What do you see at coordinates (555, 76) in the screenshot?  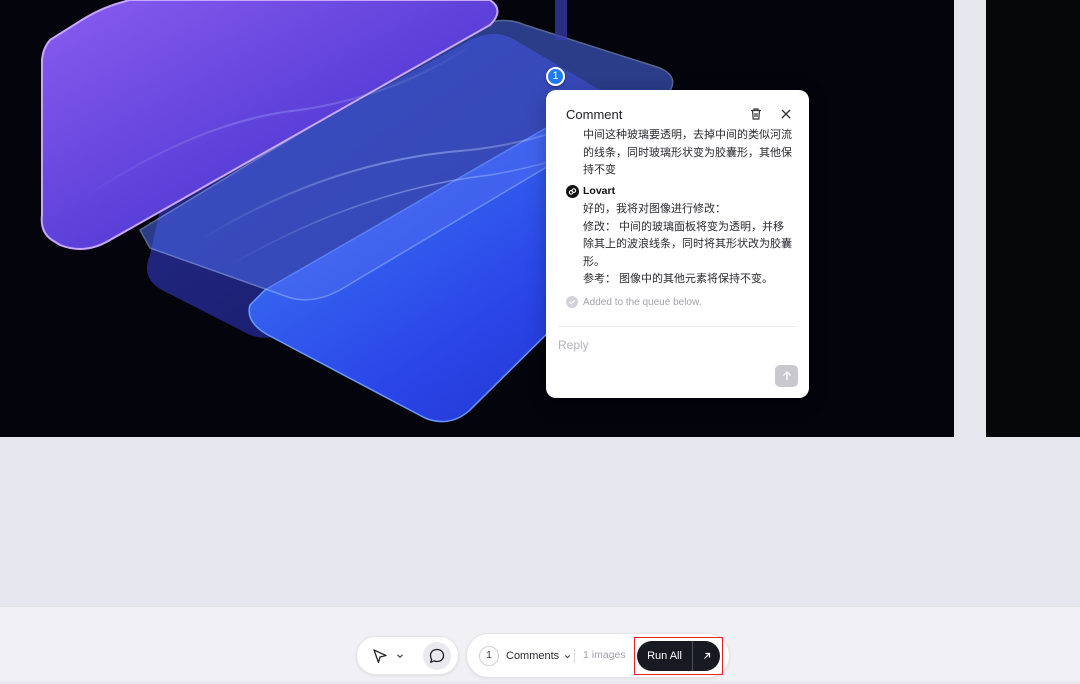 I see `comment-pin: 1` at bounding box center [555, 76].